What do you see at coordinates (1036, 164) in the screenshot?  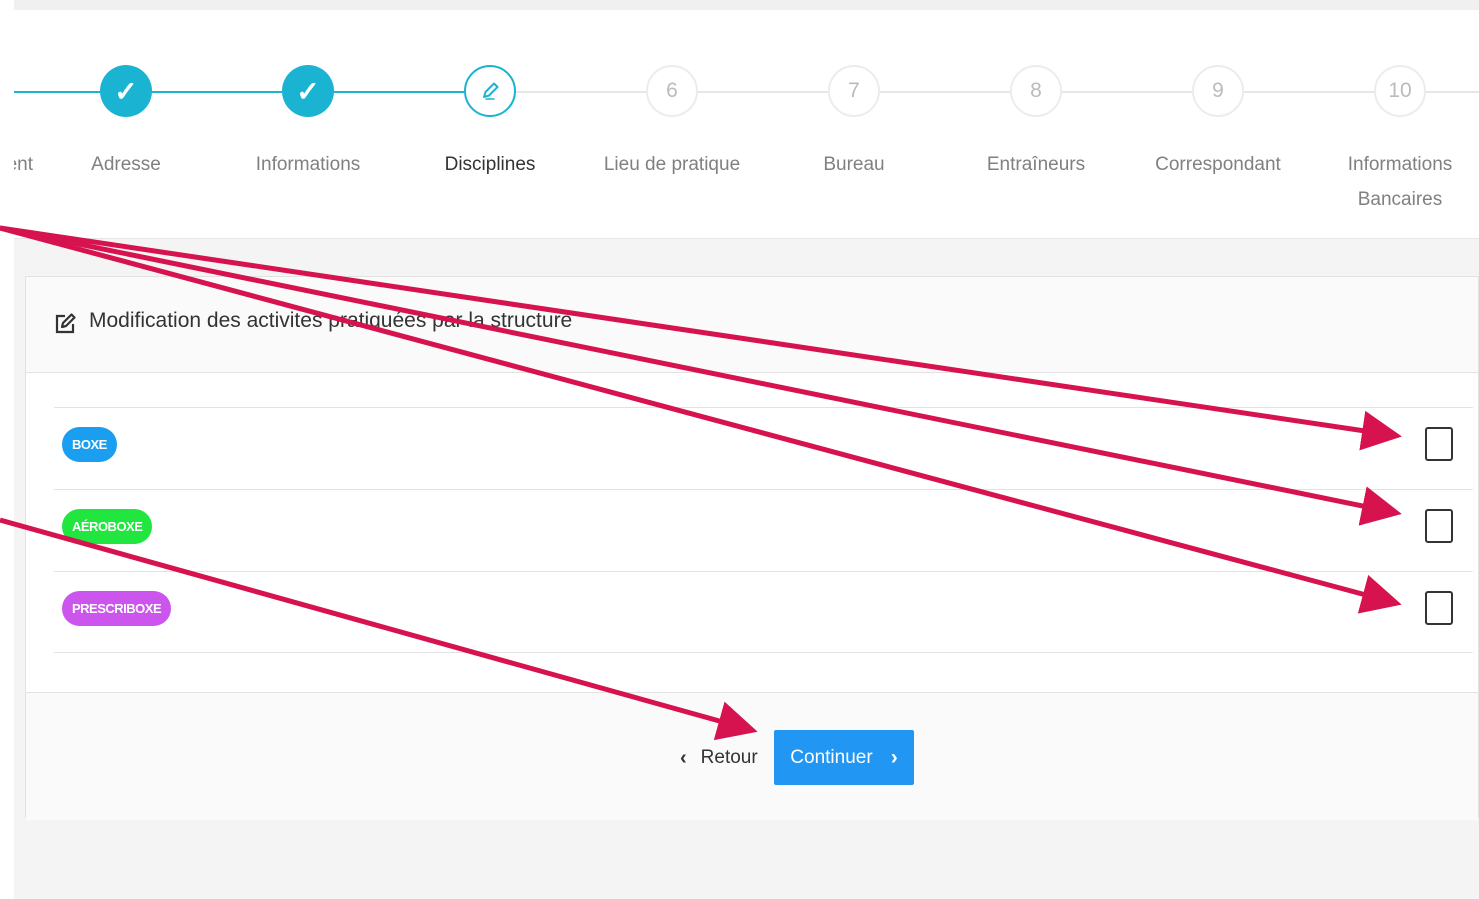 I see `step-label-entraineurs: Entraîneurs` at bounding box center [1036, 164].